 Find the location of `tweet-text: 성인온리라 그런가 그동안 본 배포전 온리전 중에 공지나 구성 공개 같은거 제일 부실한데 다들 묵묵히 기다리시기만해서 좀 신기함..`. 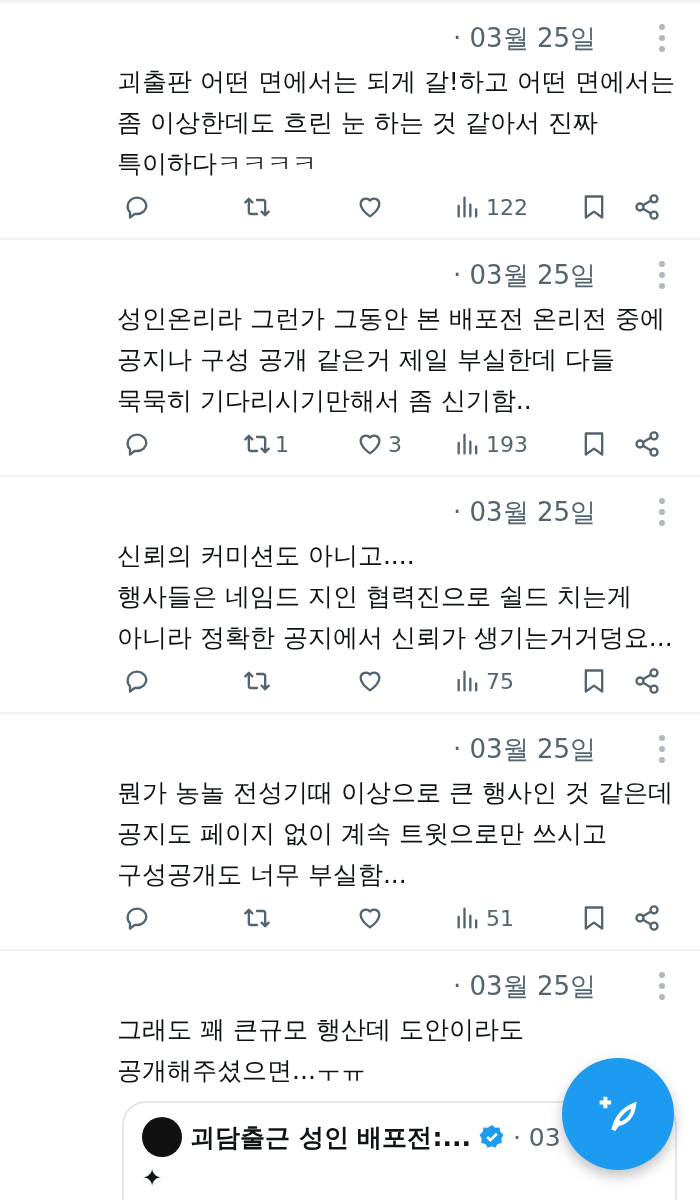

tweet-text: 성인온리라 그런가 그동안 본 배포전 온리전 중에 공지나 구성 공개 같은거 제일 부실한데 다들 묵묵히 기다리시기만해서 좀 신기함.. is located at coordinates (391, 360).